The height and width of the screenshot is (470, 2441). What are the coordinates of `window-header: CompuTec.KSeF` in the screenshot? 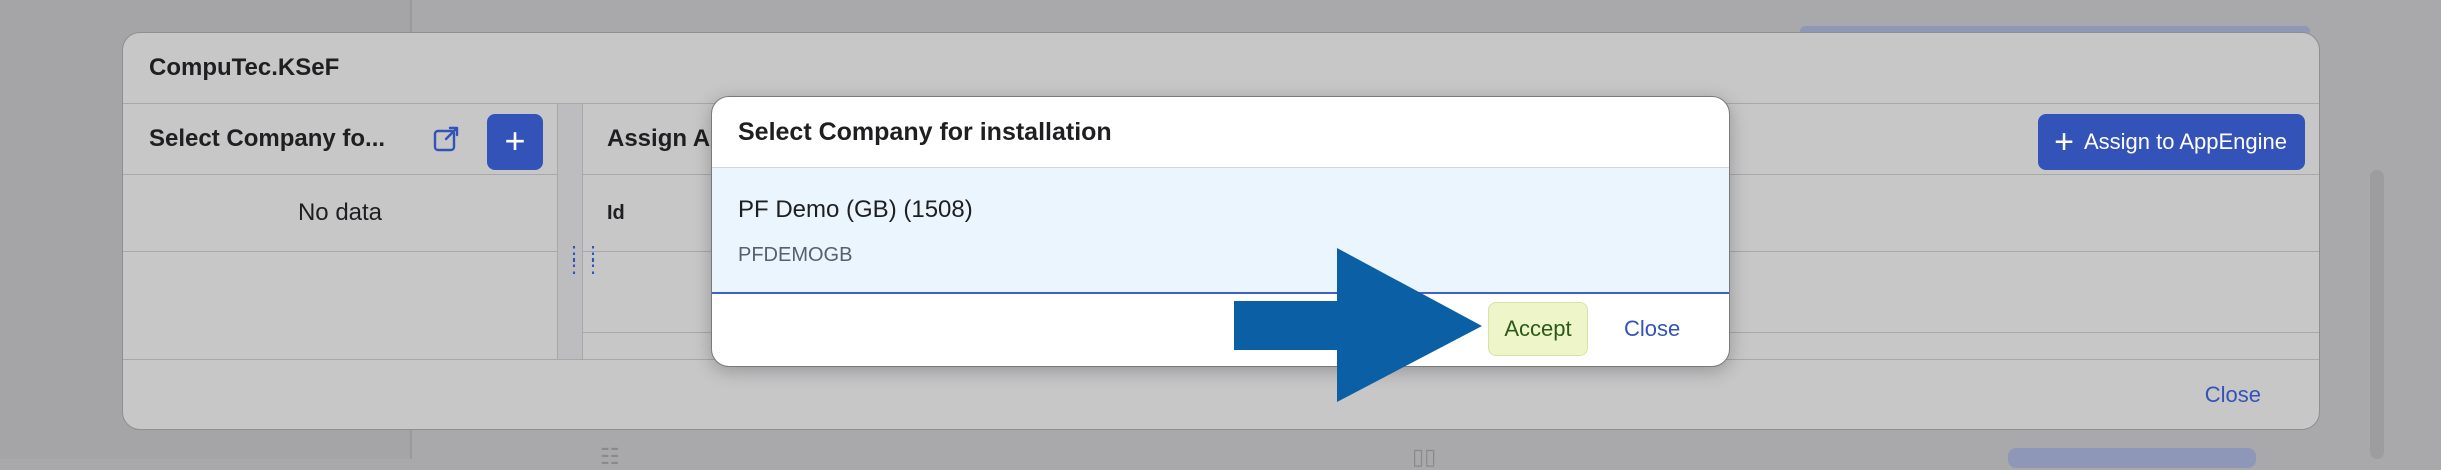 It's located at (1221, 68).